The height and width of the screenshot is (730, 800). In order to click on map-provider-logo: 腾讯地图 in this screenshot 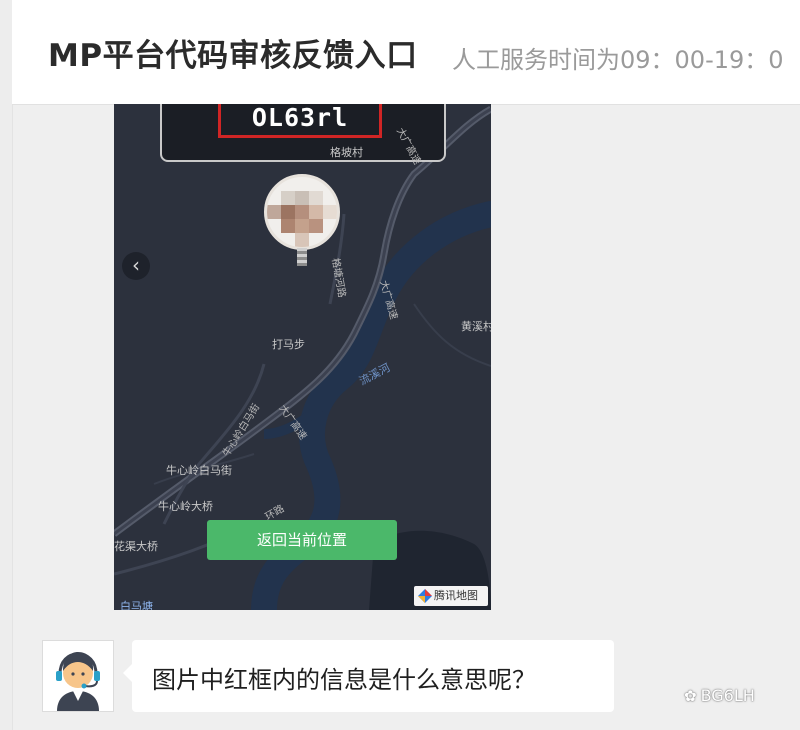, I will do `click(451, 596)`.